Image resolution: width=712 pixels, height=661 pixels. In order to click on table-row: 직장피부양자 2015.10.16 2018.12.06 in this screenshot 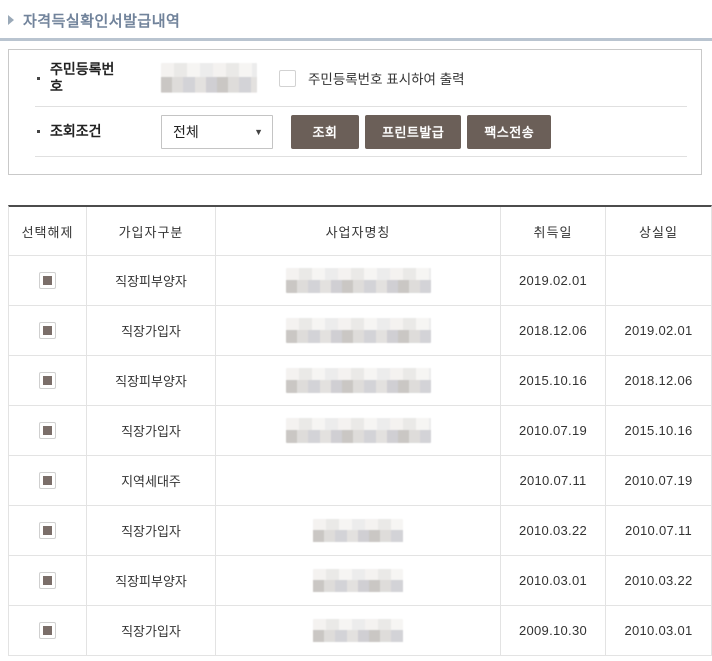, I will do `click(360, 381)`.